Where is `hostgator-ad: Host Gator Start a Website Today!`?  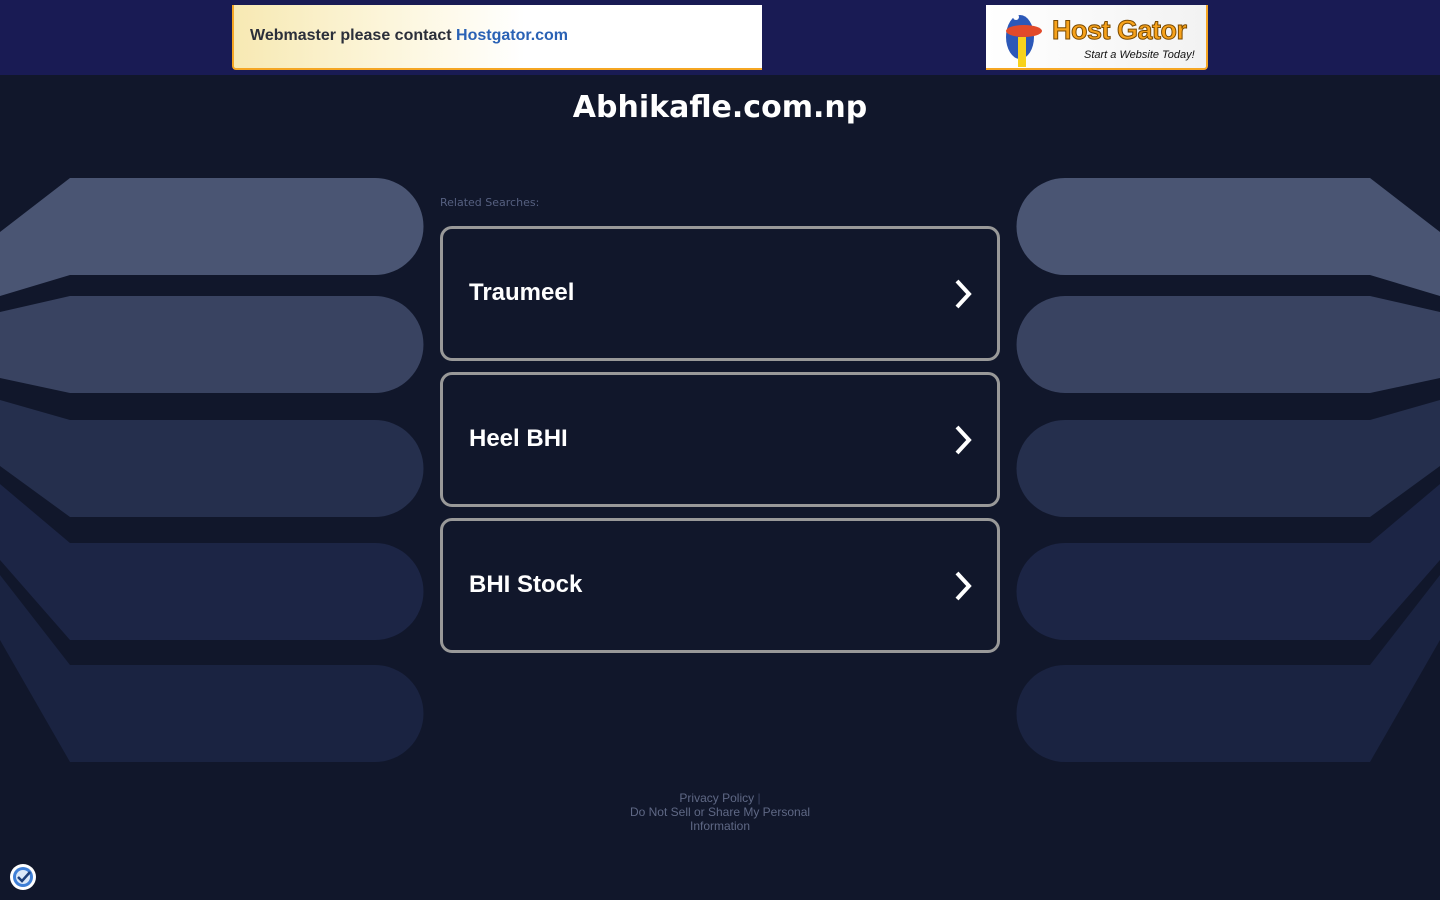
hostgator-ad: Host Gator Start a Website Today! is located at coordinates (1097, 37).